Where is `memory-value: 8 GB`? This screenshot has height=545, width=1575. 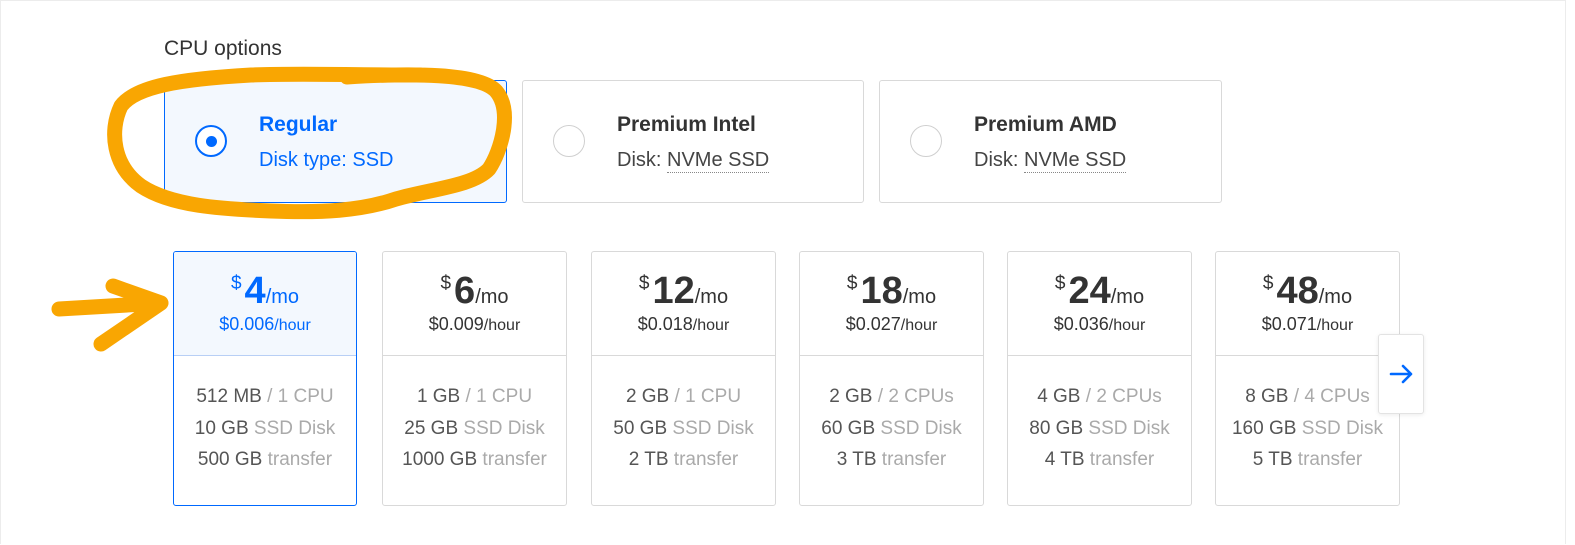 memory-value: 8 GB is located at coordinates (1267, 396).